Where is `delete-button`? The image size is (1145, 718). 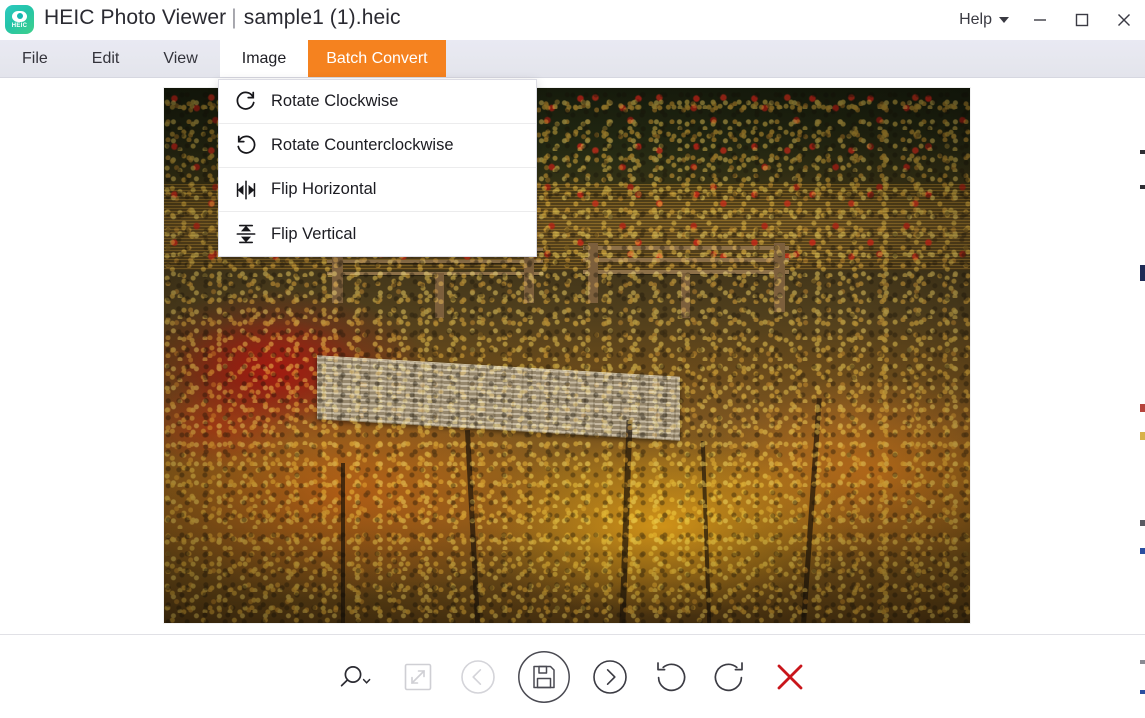
delete-button is located at coordinates (790, 677).